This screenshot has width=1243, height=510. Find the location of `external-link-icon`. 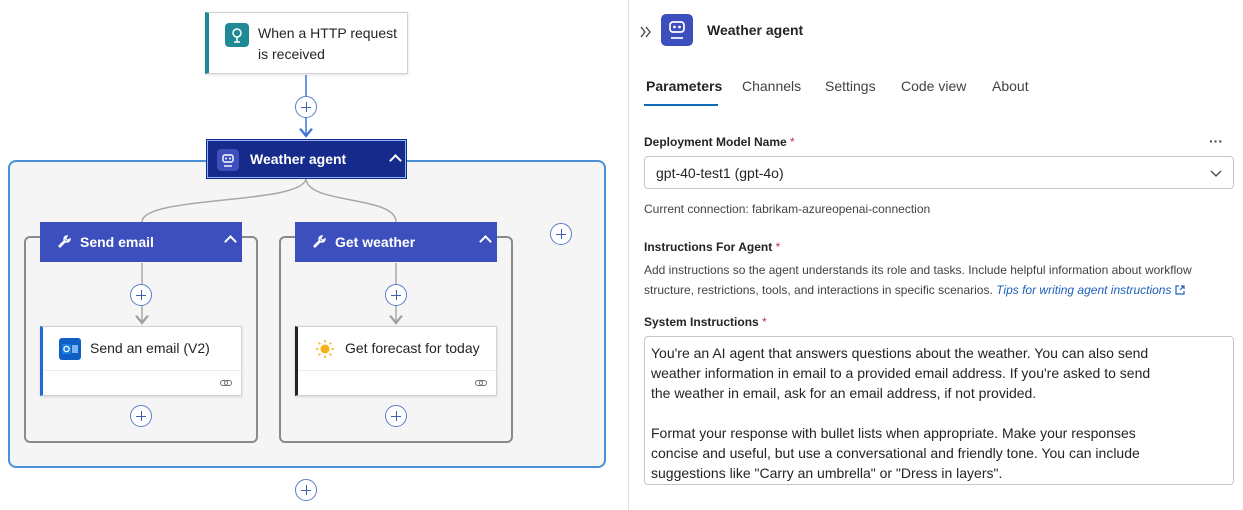

external-link-icon is located at coordinates (1180, 290).